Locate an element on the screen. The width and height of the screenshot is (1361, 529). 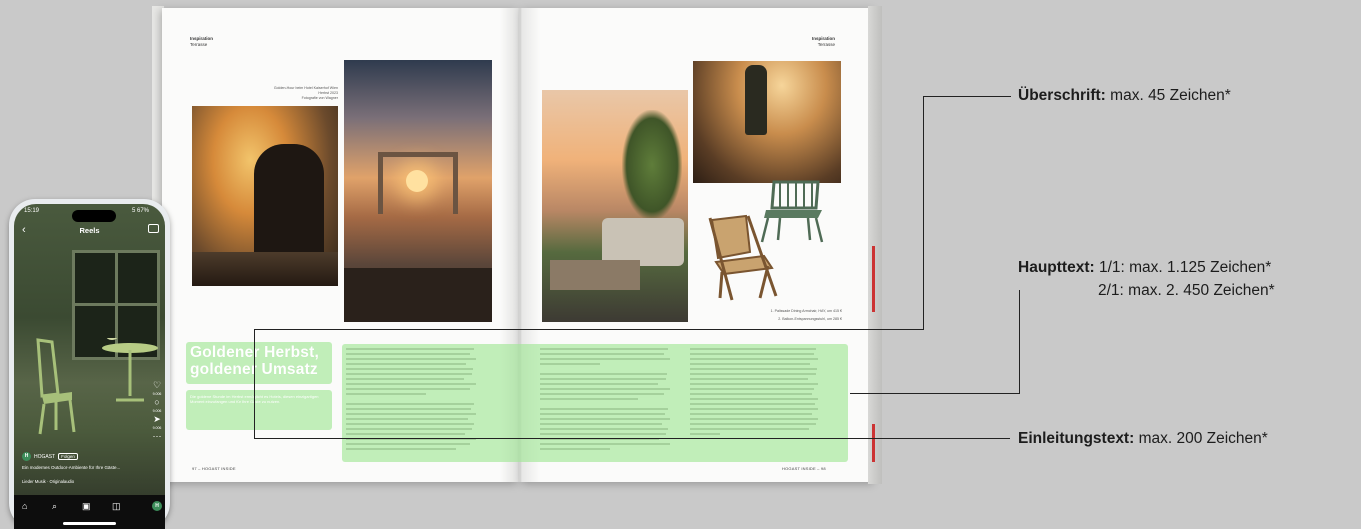
right-page-footer: HOGAST INSIDE – 98 is located at coordinates (804, 468).